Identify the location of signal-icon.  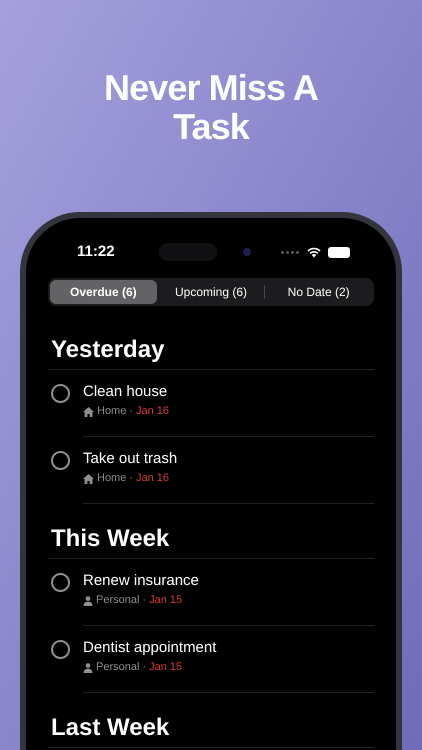
(289, 252).